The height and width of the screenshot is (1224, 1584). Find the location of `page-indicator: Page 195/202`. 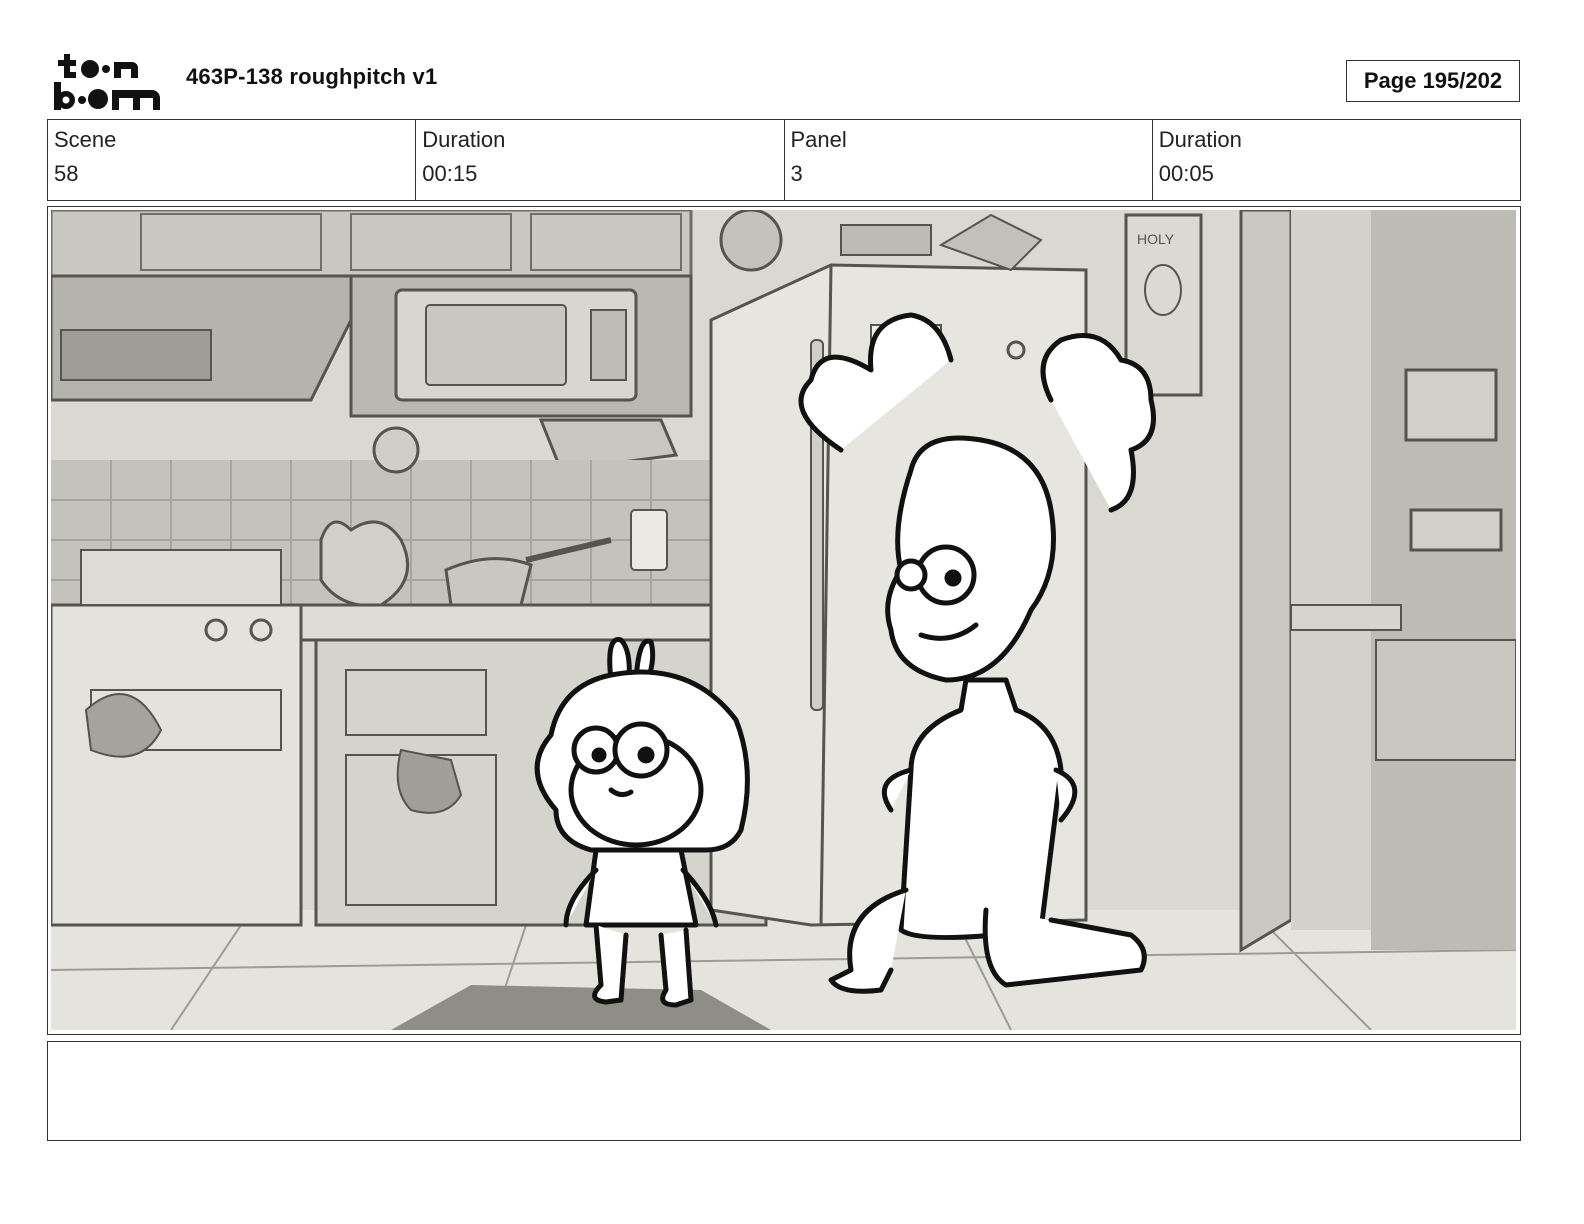

page-indicator: Page 195/202 is located at coordinates (1433, 81).